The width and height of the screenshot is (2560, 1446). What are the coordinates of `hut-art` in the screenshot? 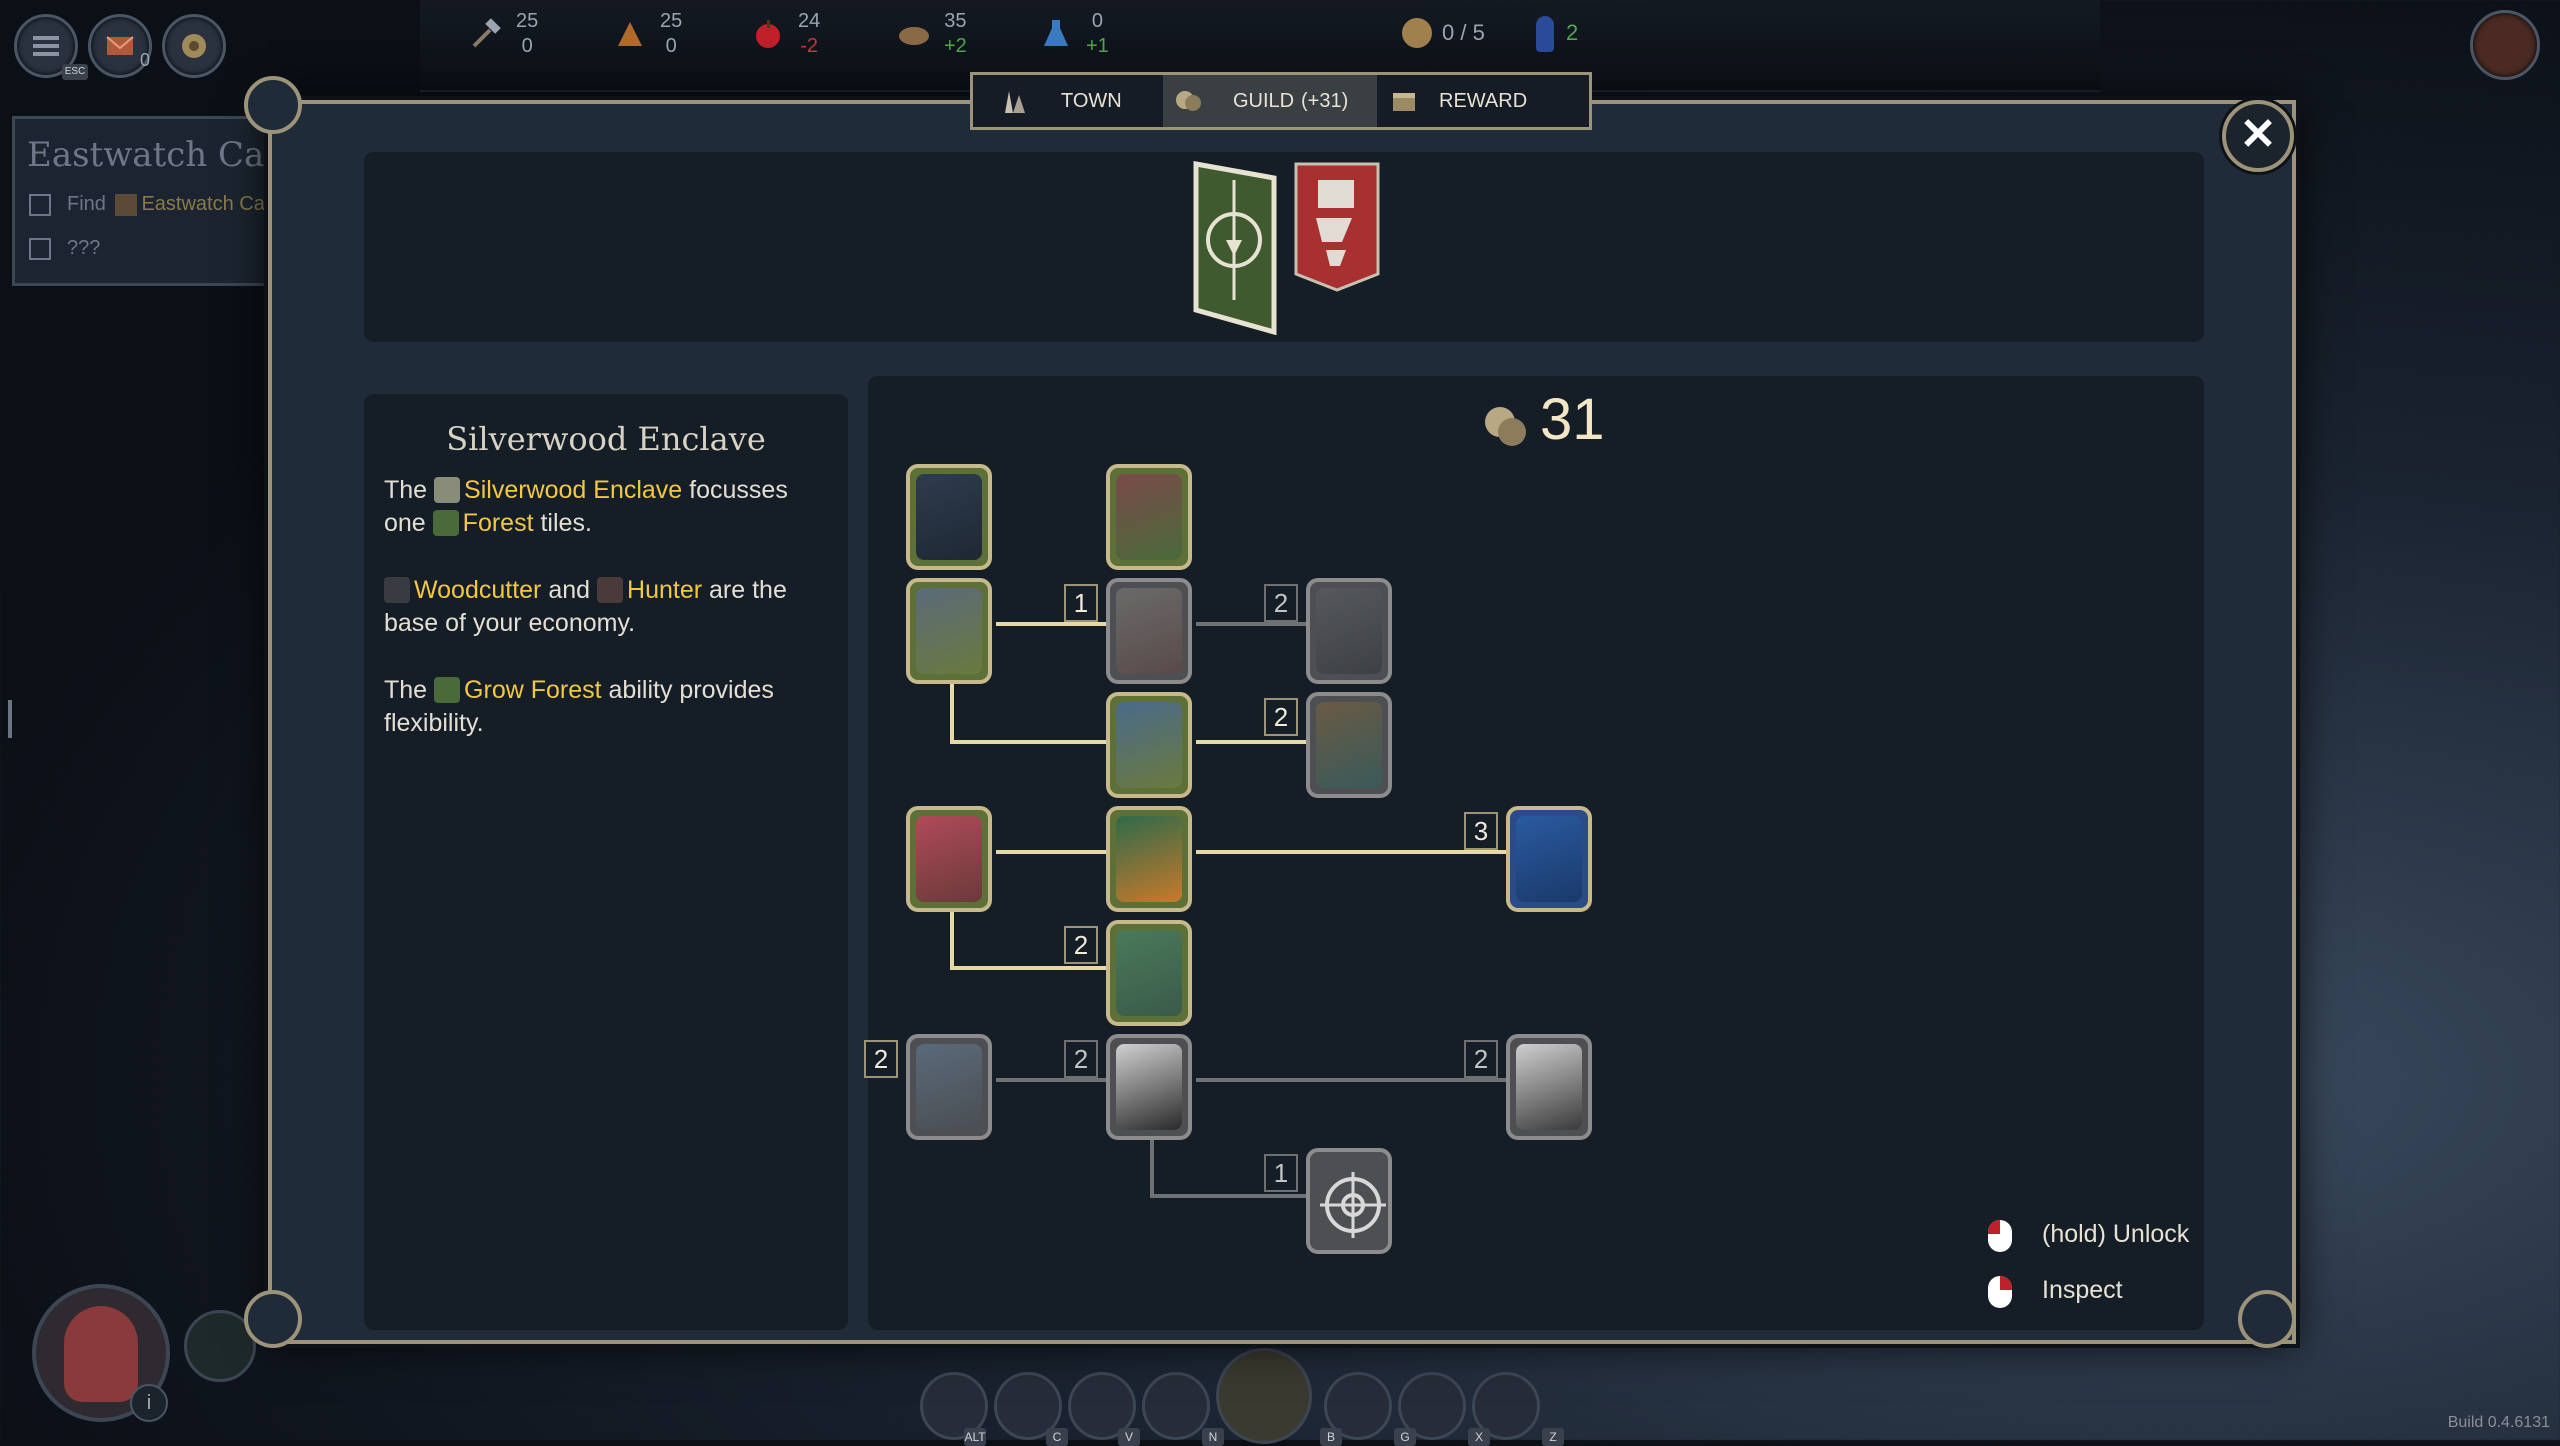 It's located at (949, 631).